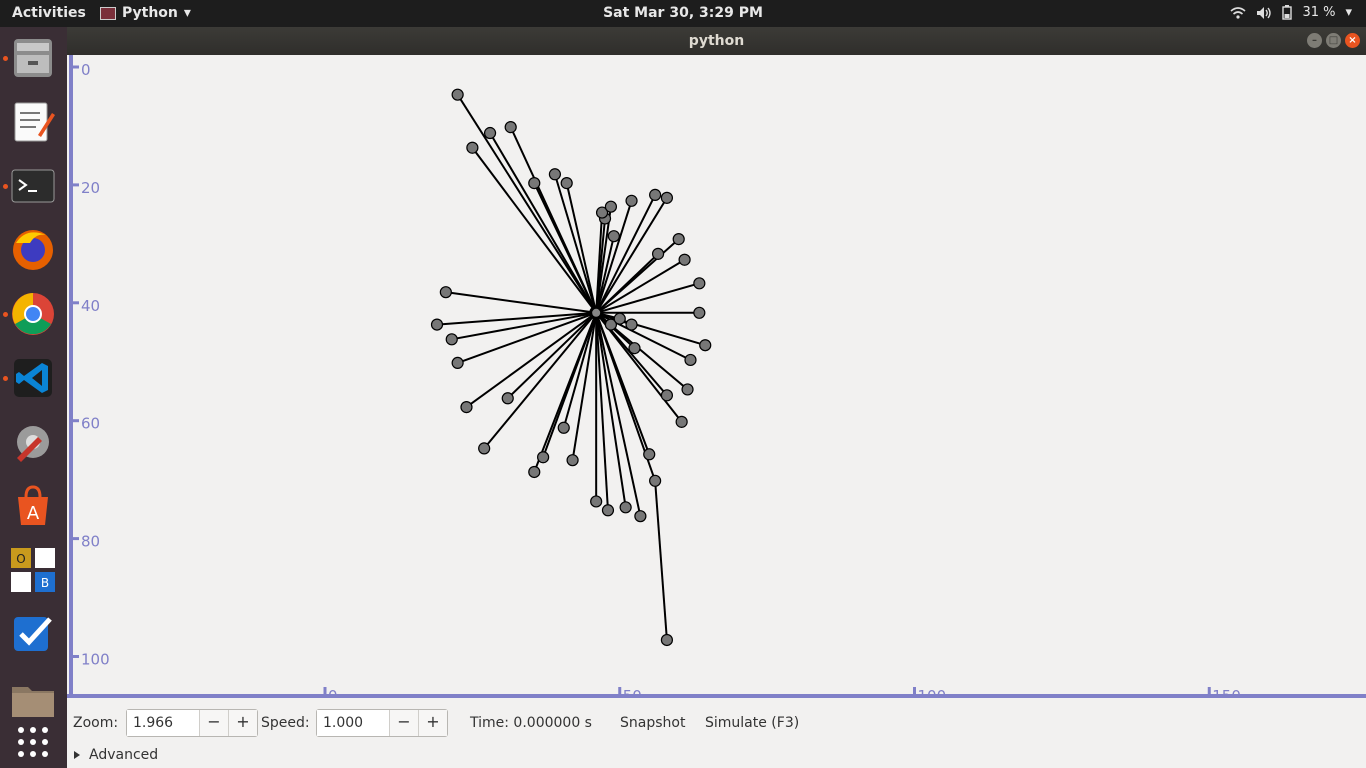 The image size is (1366, 768). I want to click on minimize-button: –, so click(1314, 40).